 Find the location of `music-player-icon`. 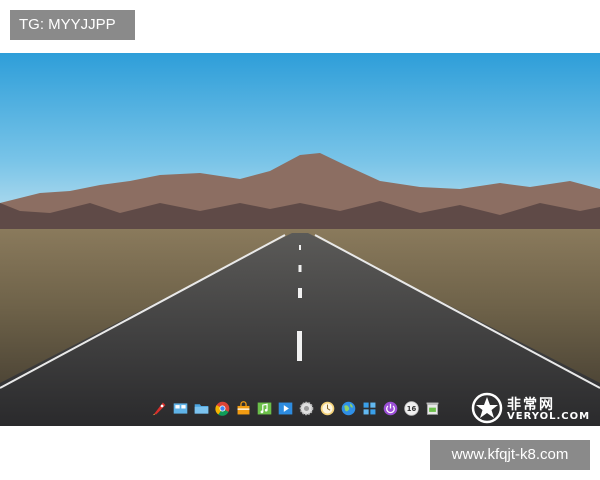

music-player-icon is located at coordinates (264, 408).